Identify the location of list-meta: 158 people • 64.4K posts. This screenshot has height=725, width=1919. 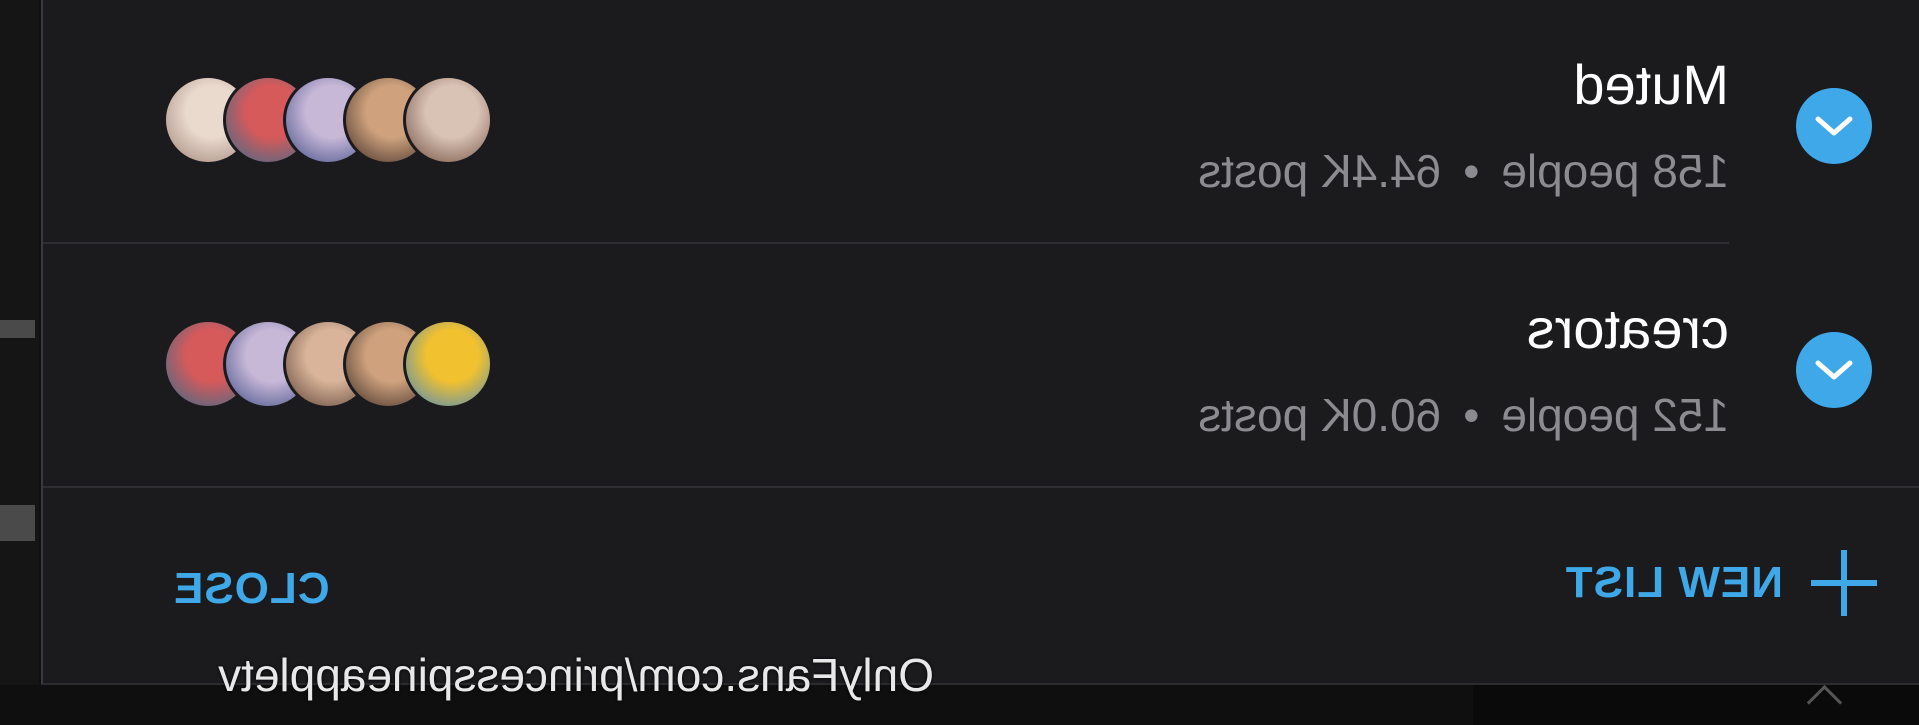
(1463, 171).